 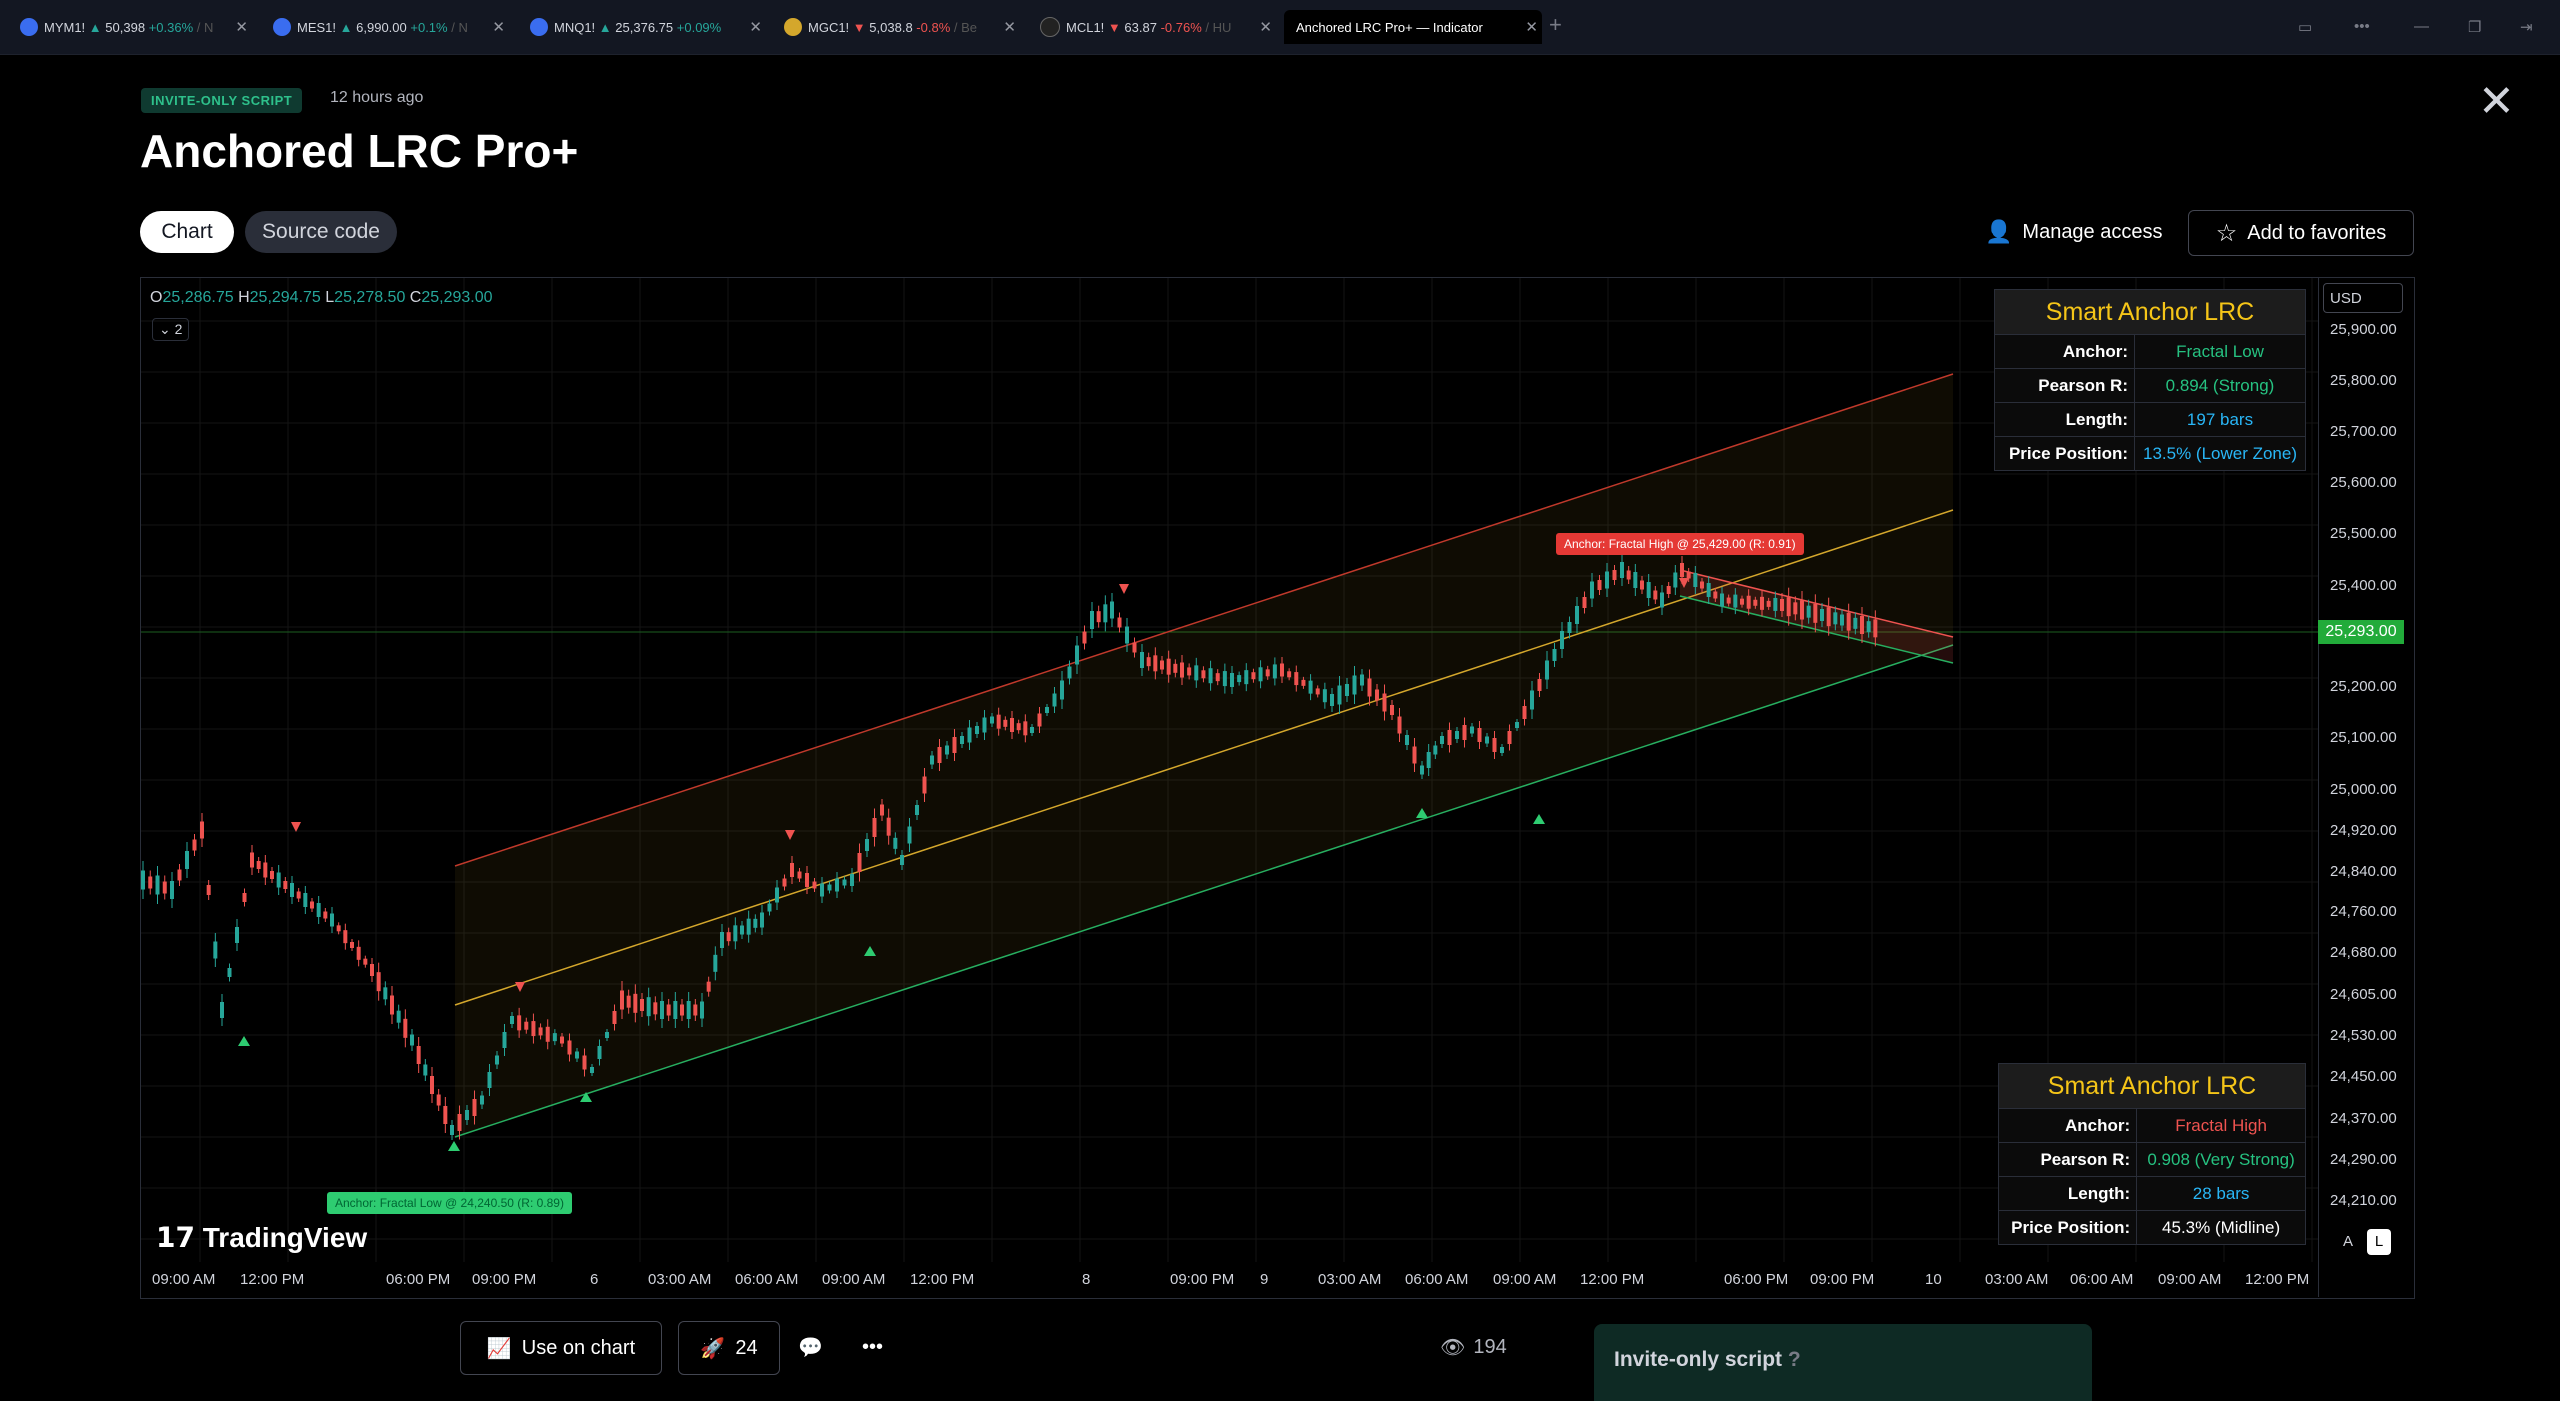 I want to click on currency-selector: USD, so click(x=2363, y=298).